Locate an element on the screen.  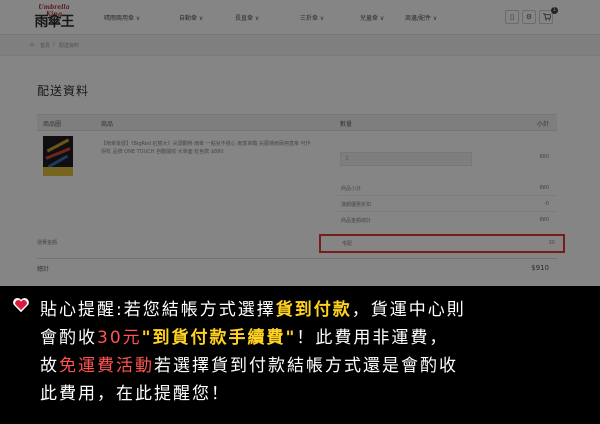
notice-line-3: 故免運費活動若選擇貨到付款結帳方式還是會酌收 is located at coordinates (249, 366).